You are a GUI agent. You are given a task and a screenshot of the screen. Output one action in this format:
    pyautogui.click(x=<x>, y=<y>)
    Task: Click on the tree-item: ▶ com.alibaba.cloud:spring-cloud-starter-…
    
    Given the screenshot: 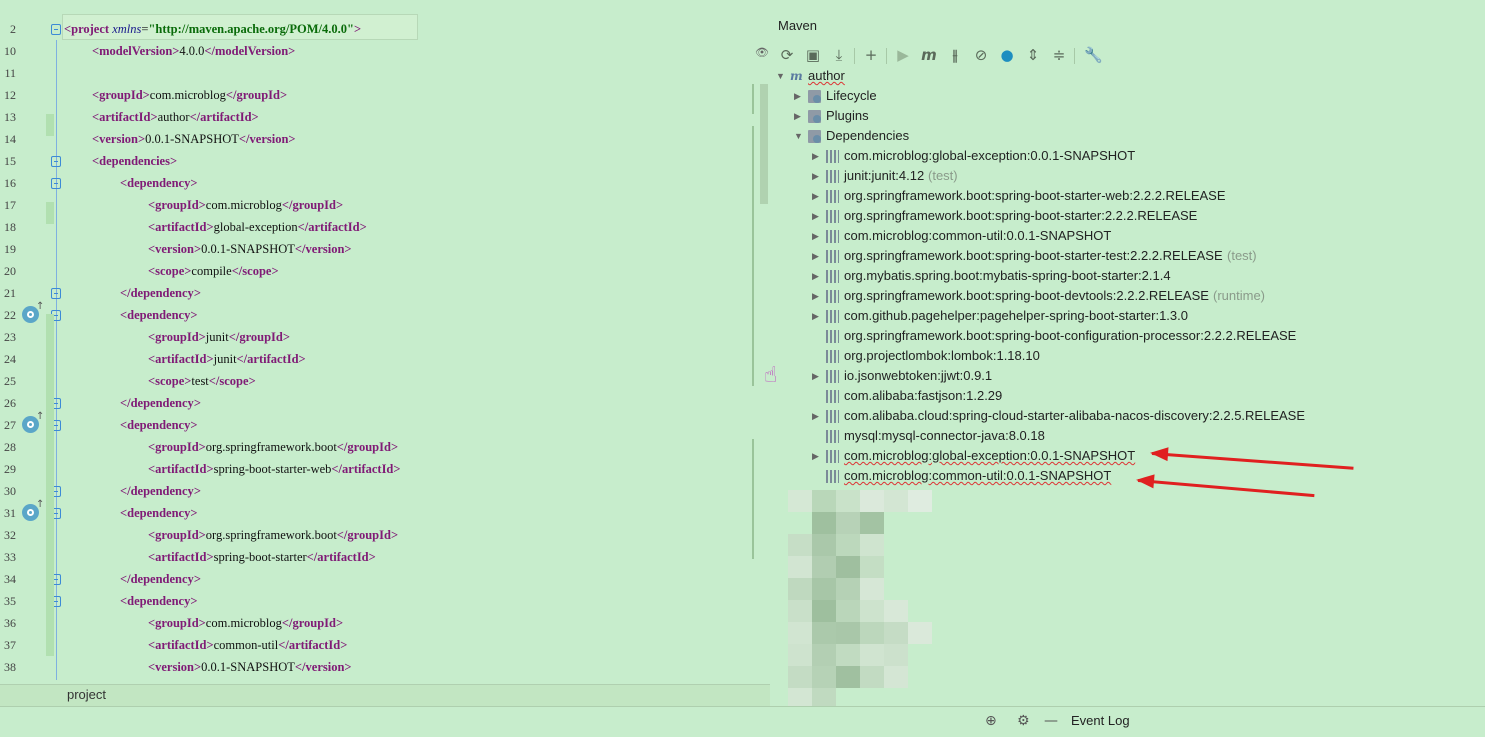 What is the action you would take?
    pyautogui.click(x=1127, y=416)
    